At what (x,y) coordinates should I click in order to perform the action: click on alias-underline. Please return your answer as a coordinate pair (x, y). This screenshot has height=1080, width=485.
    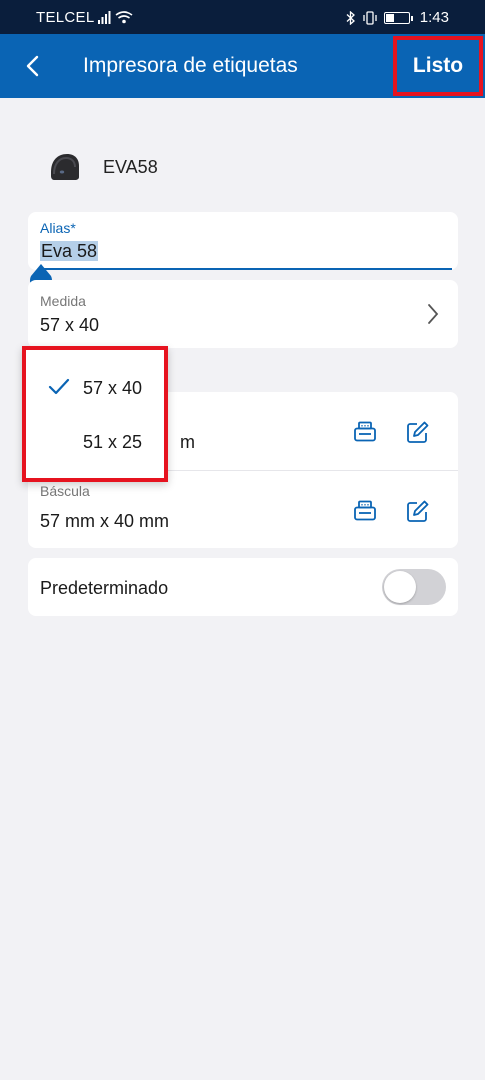
    Looking at the image, I should click on (246, 269).